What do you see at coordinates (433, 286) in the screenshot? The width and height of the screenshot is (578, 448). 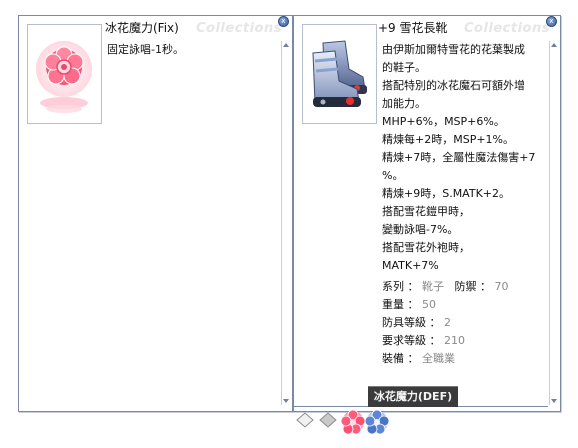 I see `stat-value: 靴子` at bounding box center [433, 286].